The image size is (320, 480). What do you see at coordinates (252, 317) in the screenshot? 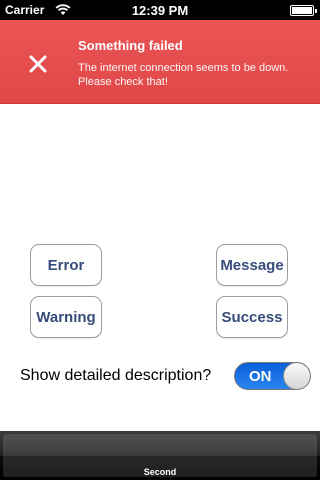
I see `success-button: Success` at bounding box center [252, 317].